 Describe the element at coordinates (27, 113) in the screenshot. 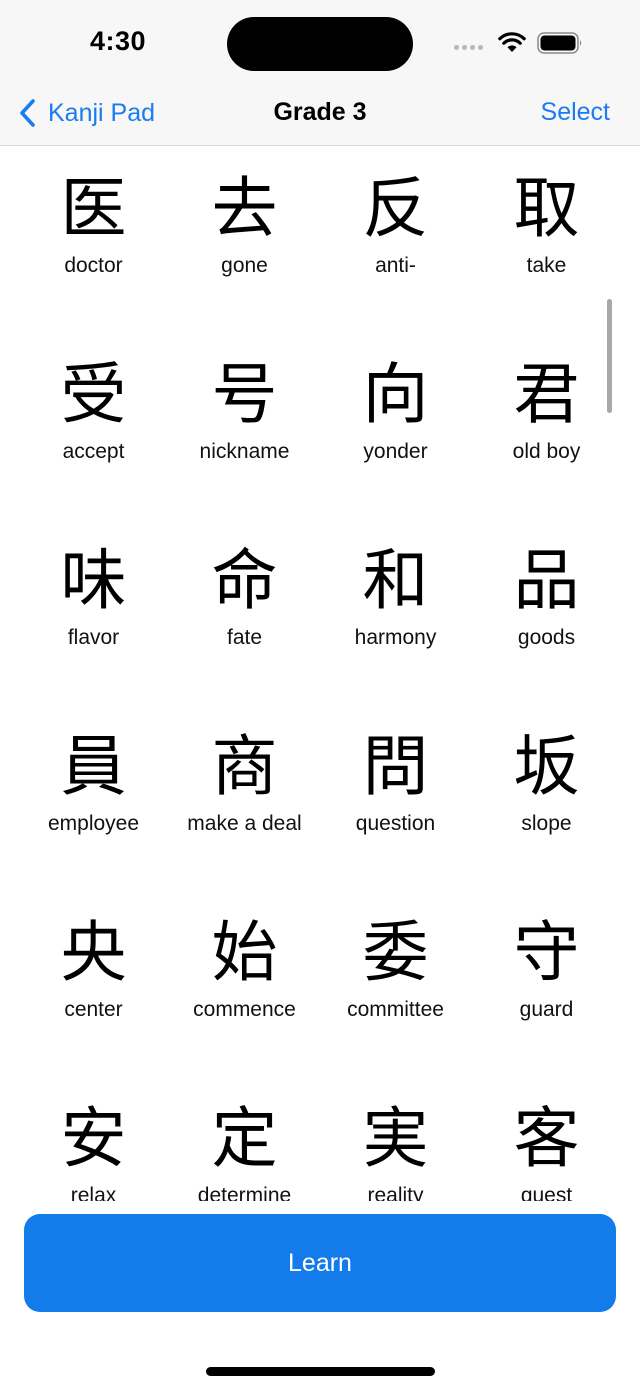

I see `chevron-left-icon` at that location.